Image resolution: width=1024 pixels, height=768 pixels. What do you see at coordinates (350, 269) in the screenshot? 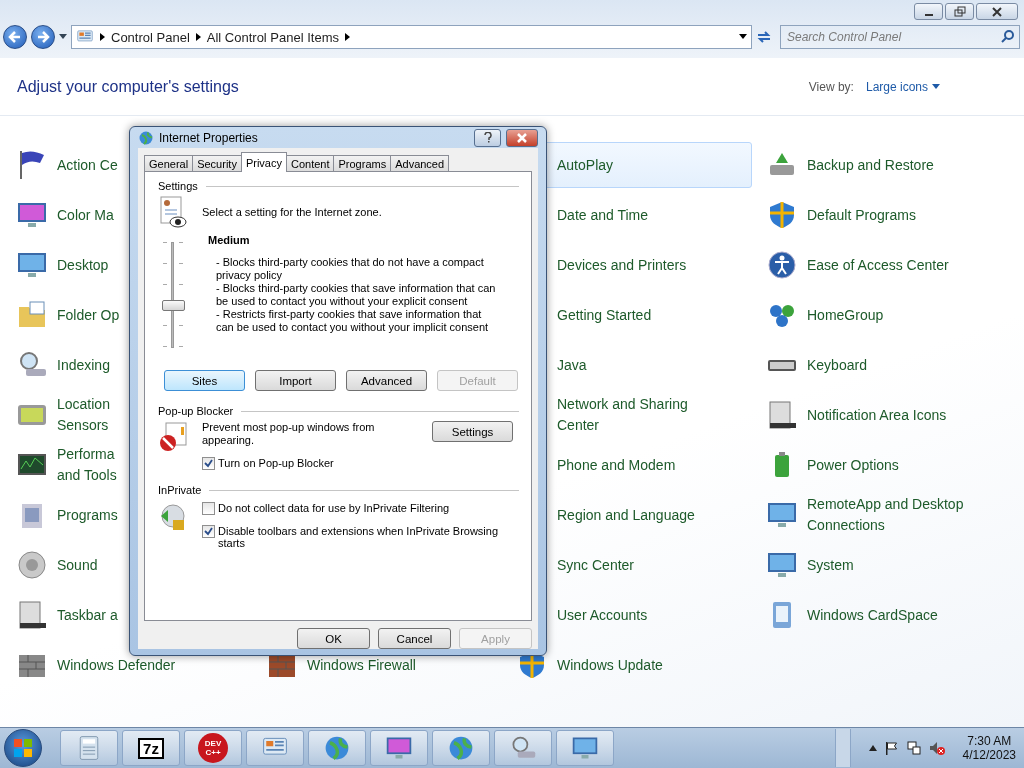
I see `privacy-description: - Blocks third-party cookies that do not have a compact privacy policy` at bounding box center [350, 269].